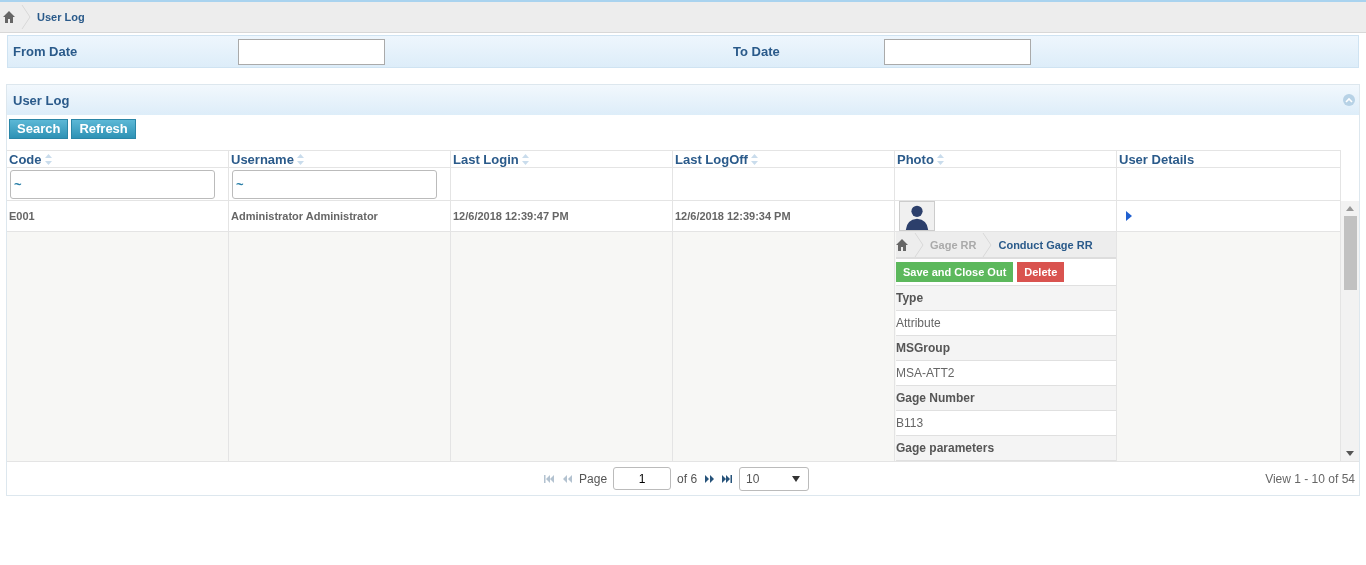 The height and width of the screenshot is (565, 1366). Describe the element at coordinates (1129, 216) in the screenshot. I see `expand-icon` at that location.